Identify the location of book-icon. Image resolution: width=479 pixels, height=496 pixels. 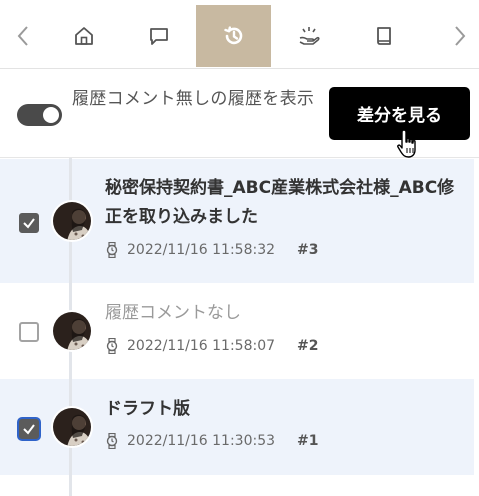
(383, 36).